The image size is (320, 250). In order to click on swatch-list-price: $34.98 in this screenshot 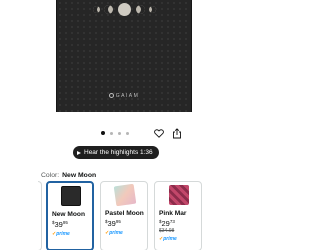, I will do `click(167, 231)`.